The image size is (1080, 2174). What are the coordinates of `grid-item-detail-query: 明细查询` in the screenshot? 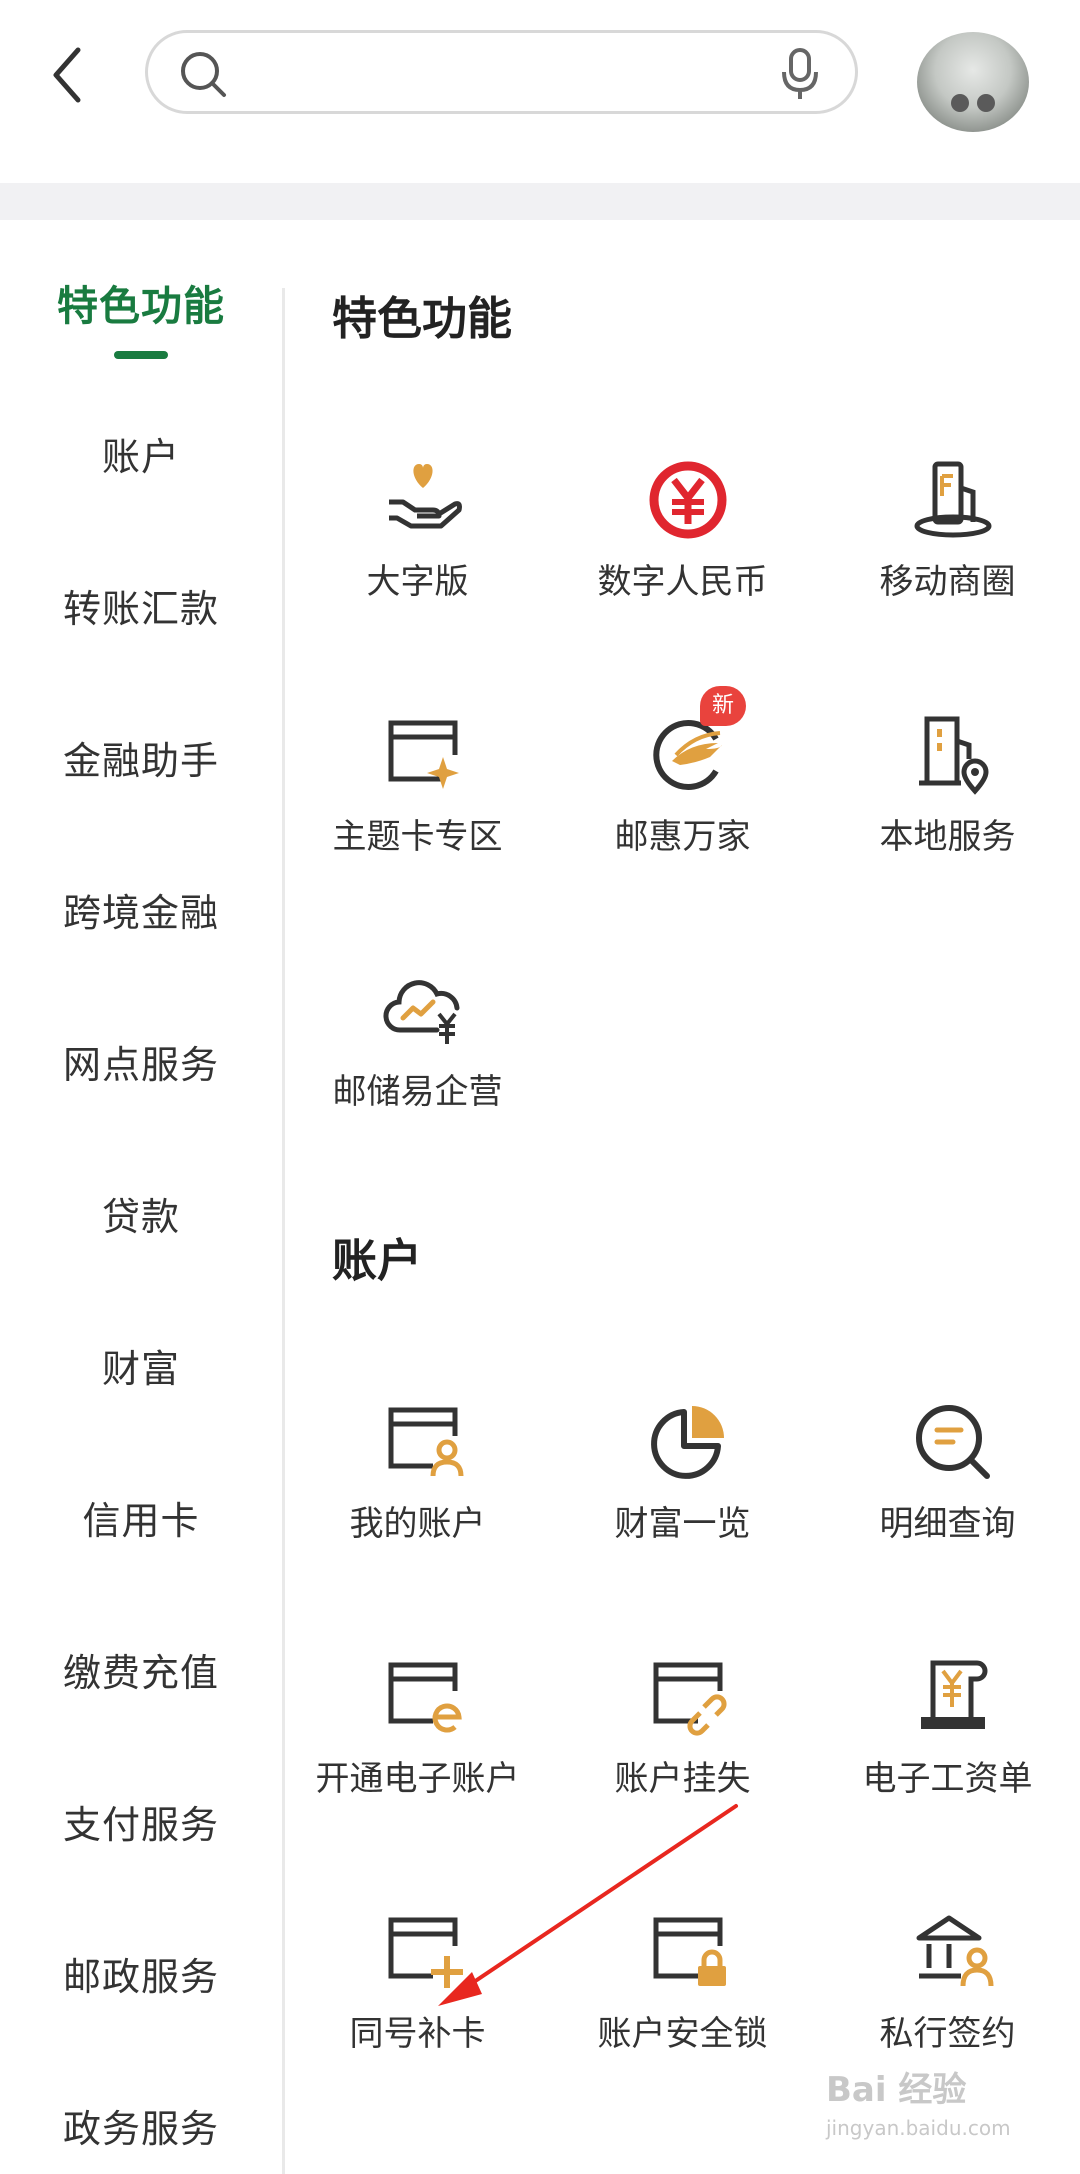 It's located at (947, 1500).